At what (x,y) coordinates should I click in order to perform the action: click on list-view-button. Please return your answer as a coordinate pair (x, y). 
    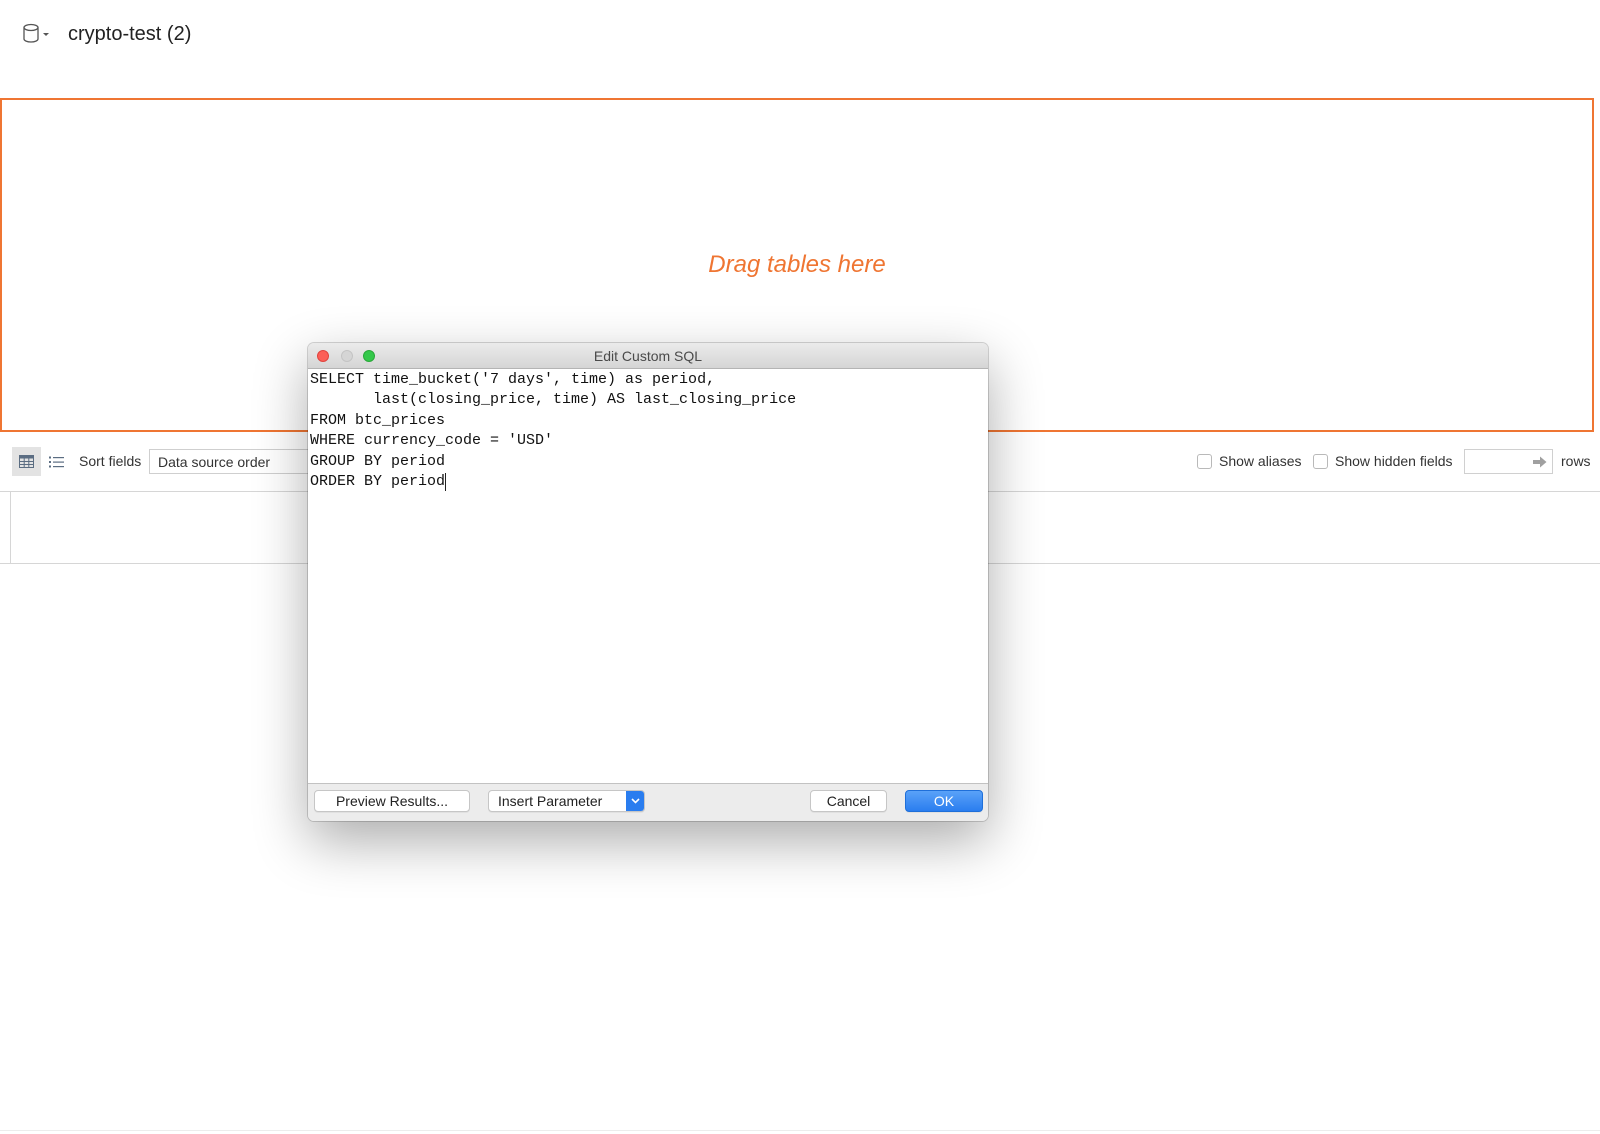
    Looking at the image, I should click on (56, 461).